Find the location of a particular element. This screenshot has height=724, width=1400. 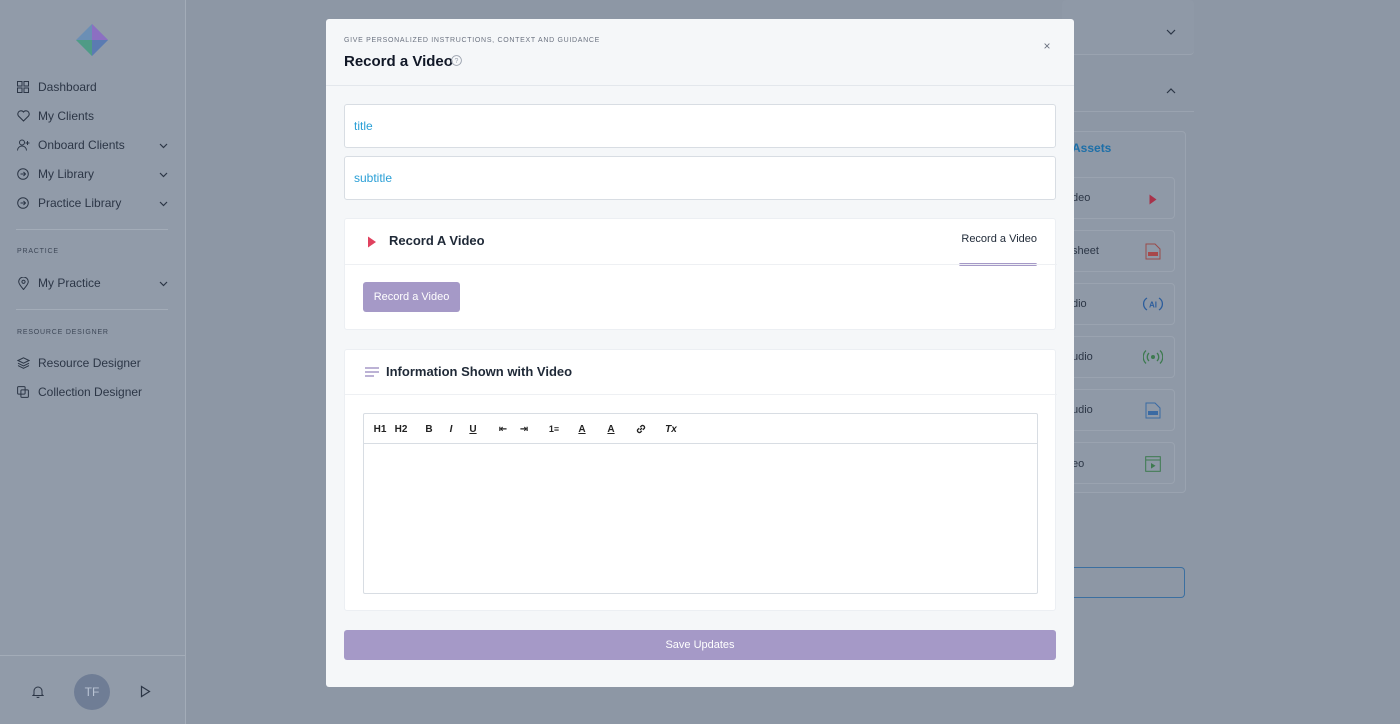

sidebar-footer: TF is located at coordinates (93, 689).